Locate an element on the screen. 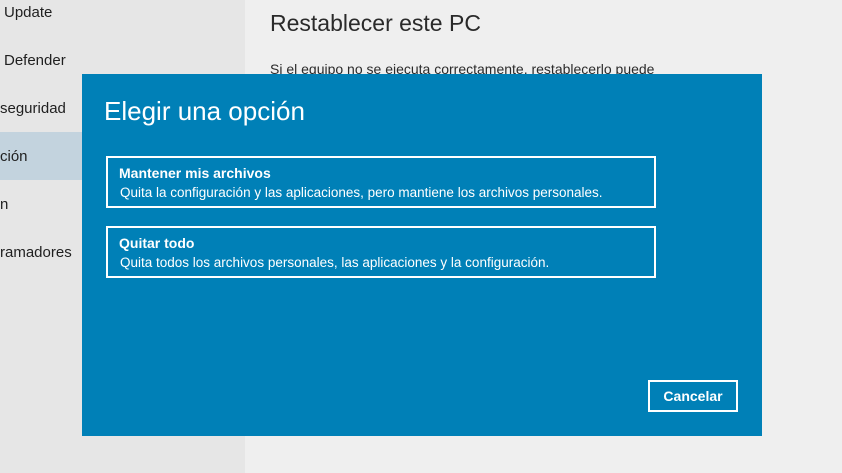 The width and height of the screenshot is (842, 473). sidebar-item-update: Update is located at coordinates (126, 18).